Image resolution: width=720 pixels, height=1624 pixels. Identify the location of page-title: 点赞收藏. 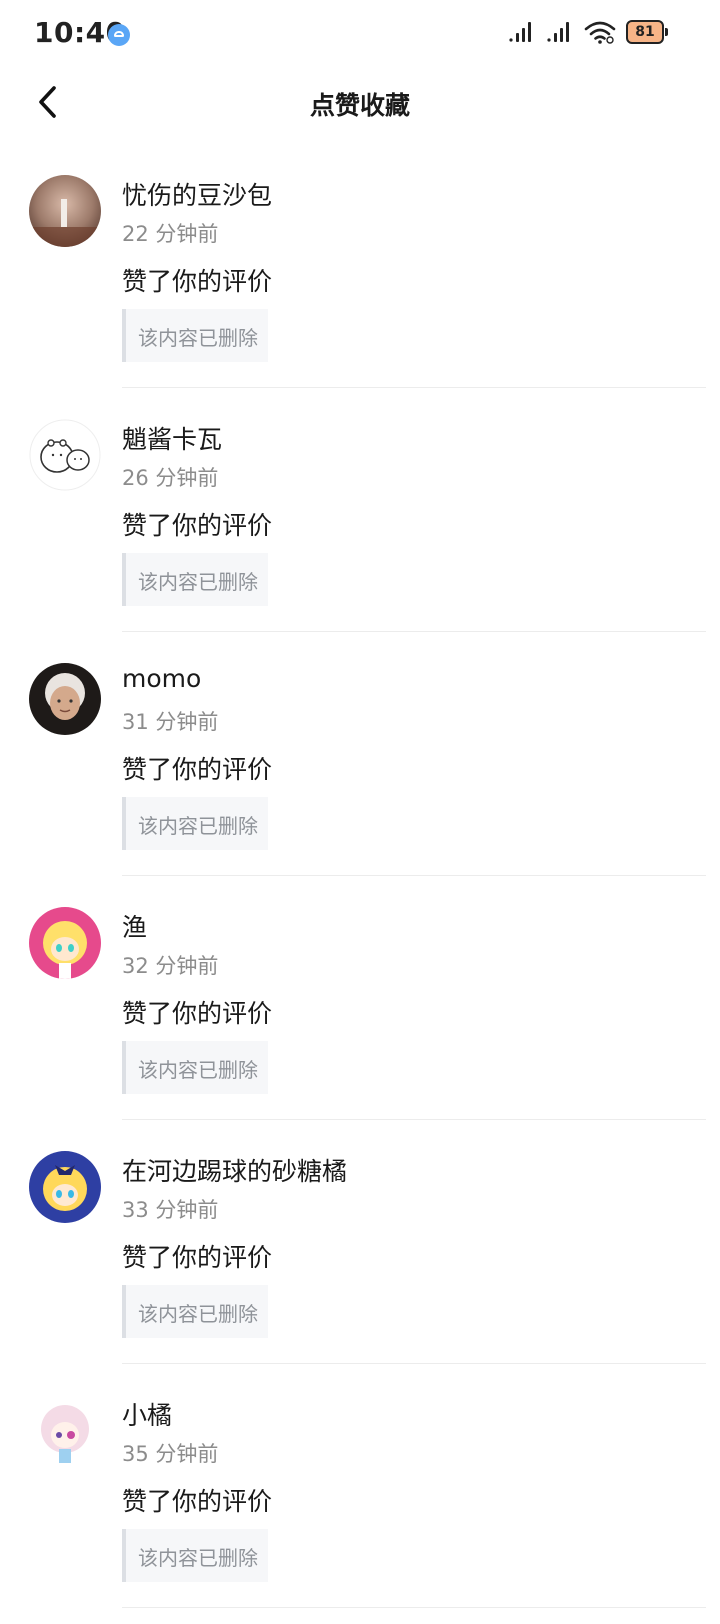
(359, 105).